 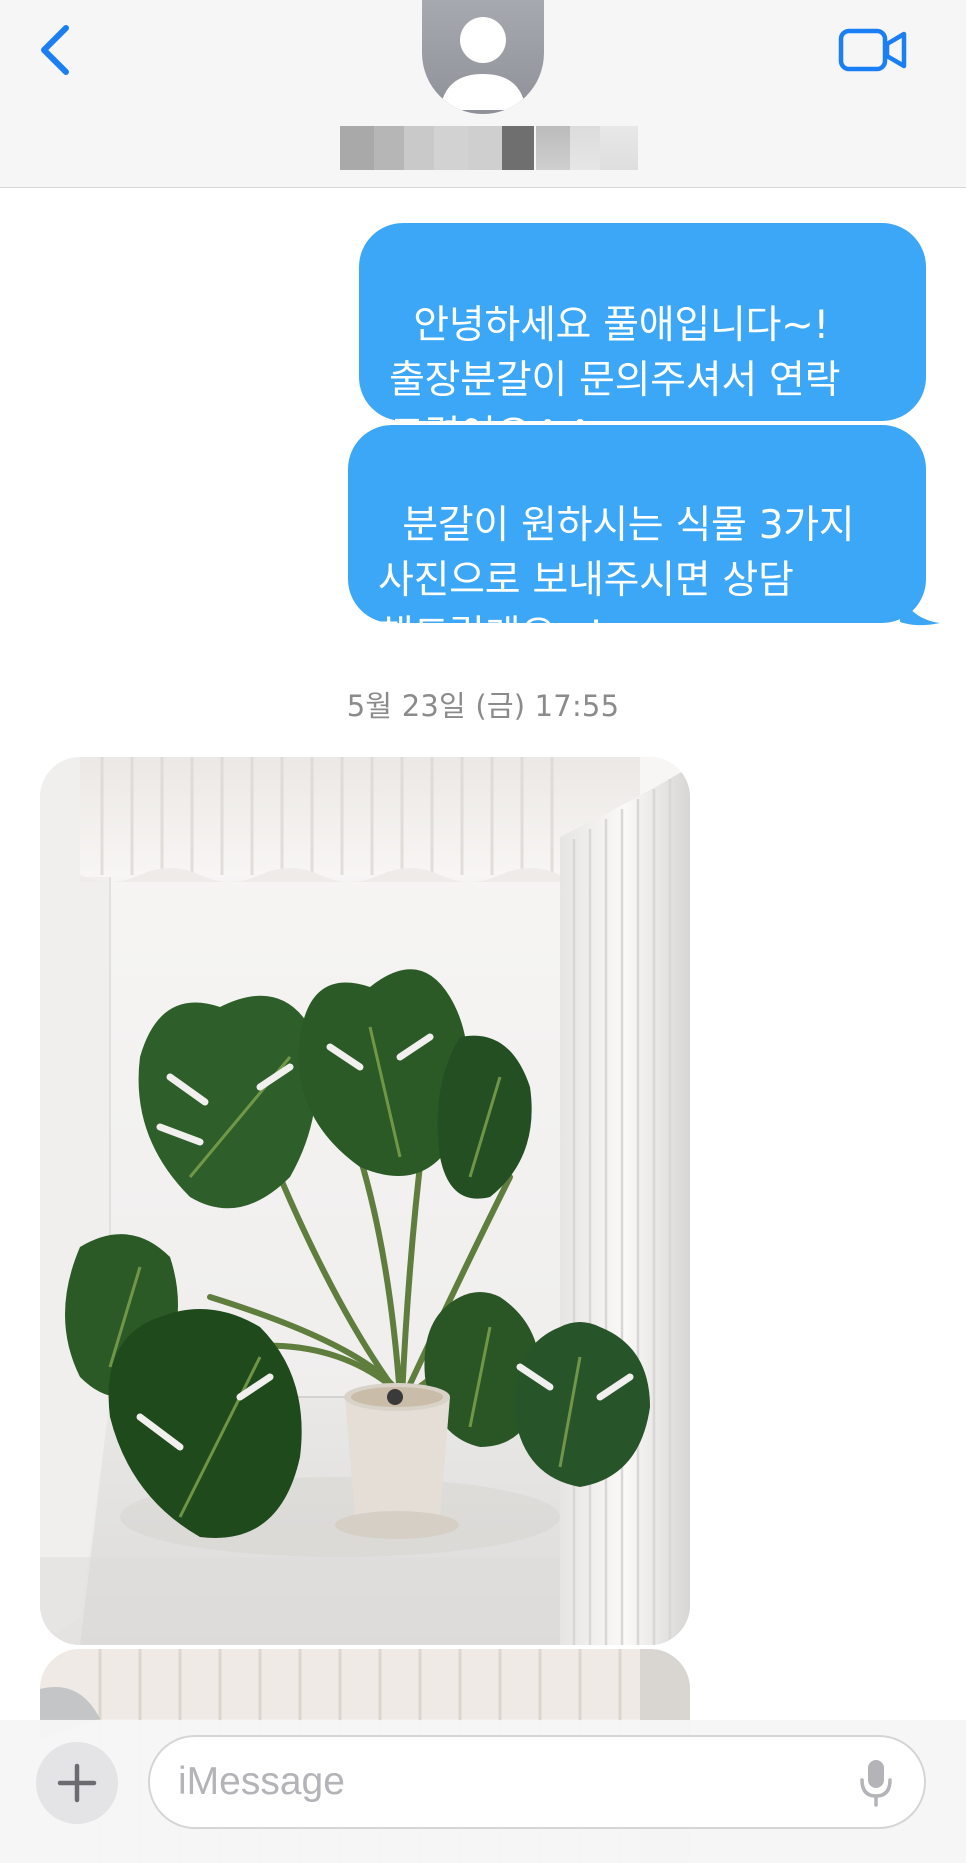 I want to click on imessage-input, so click(x=508, y=1782).